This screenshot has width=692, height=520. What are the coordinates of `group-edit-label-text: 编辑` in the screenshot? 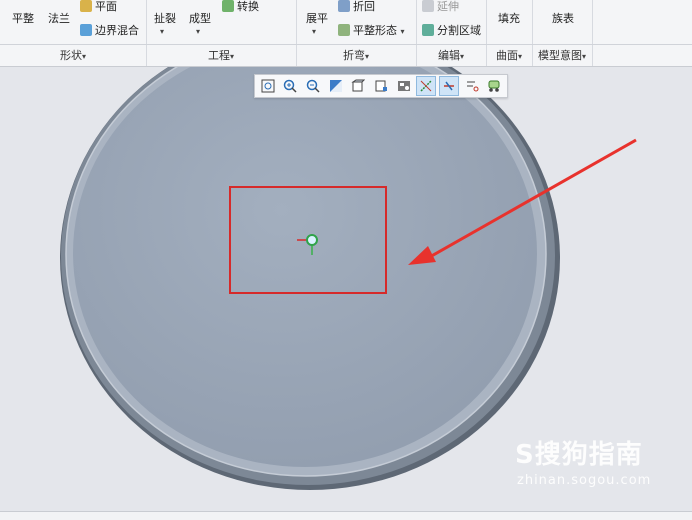 It's located at (448, 55).